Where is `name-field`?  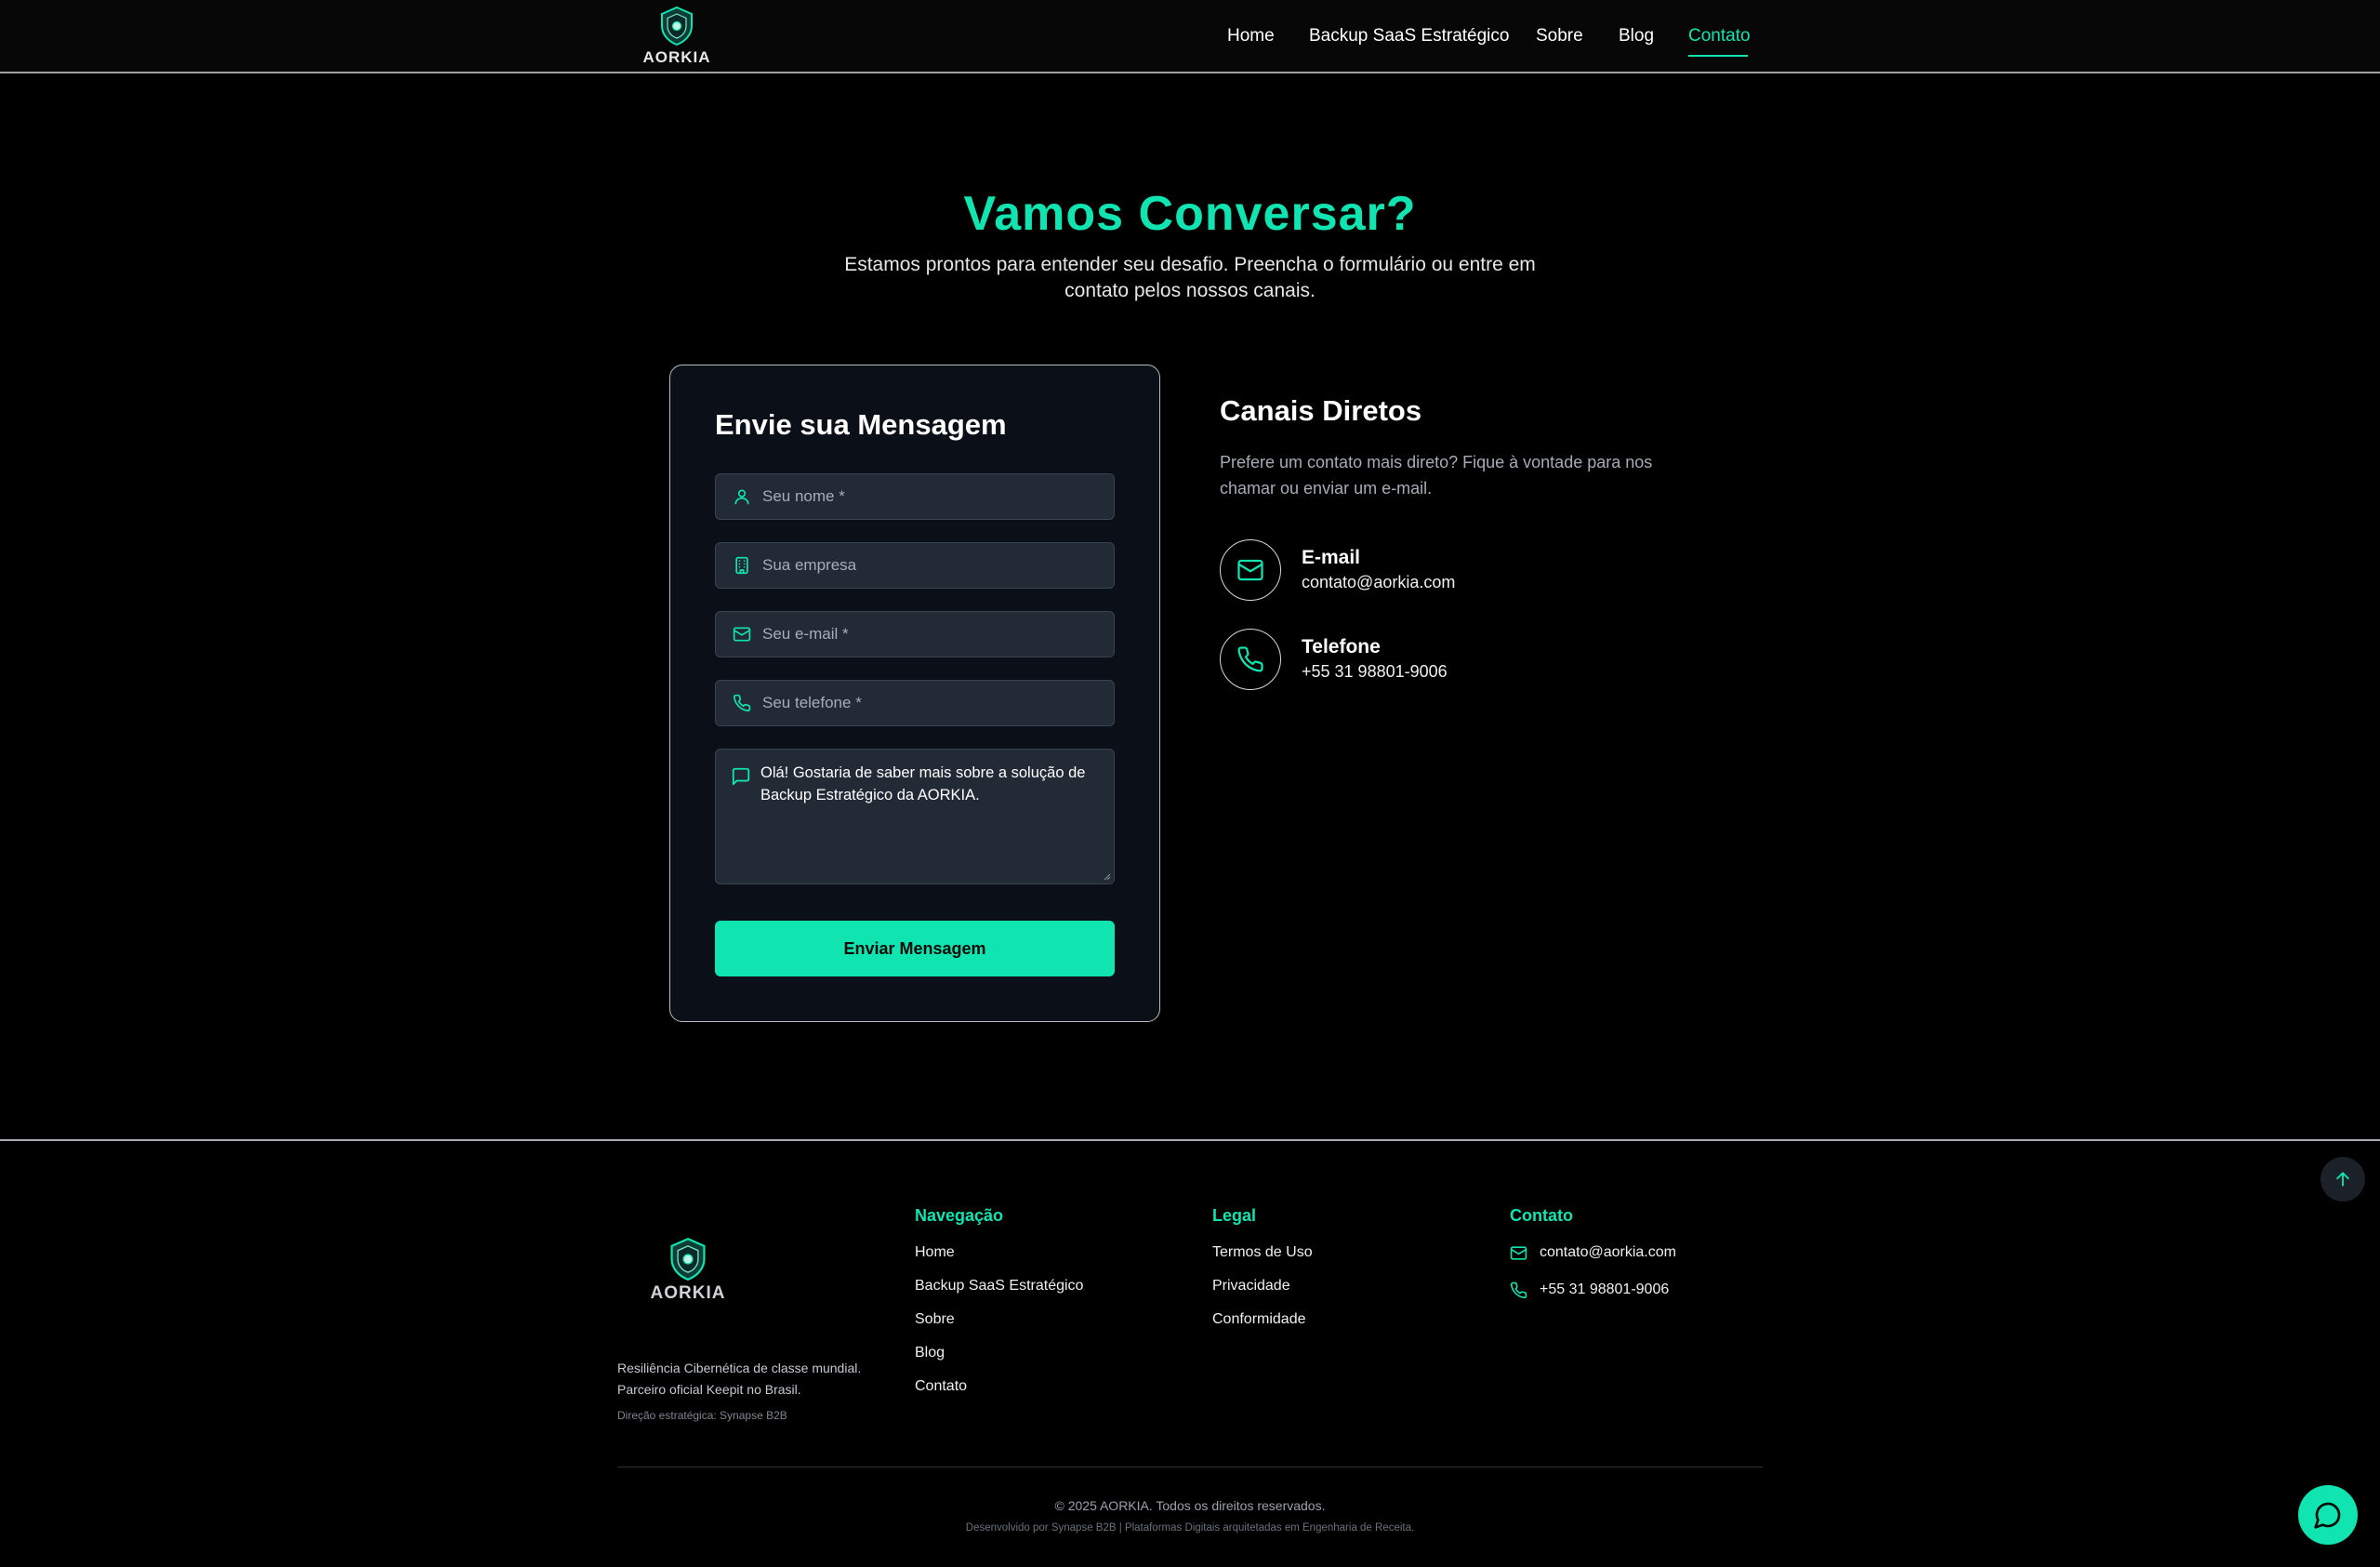
name-field is located at coordinates (915, 496).